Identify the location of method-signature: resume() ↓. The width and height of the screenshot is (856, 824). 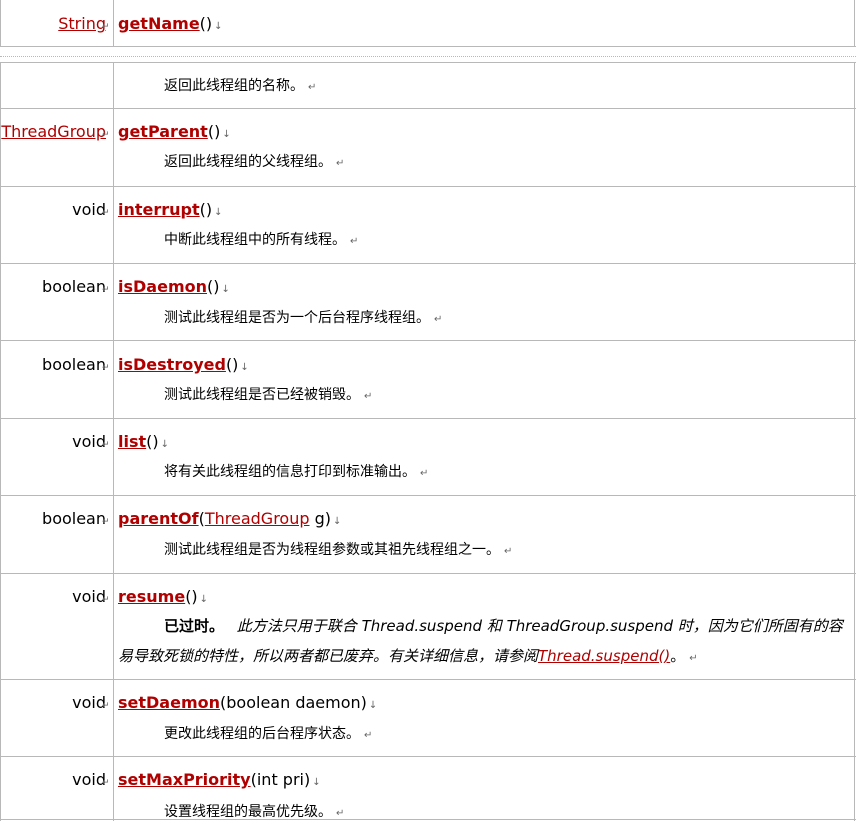
(163, 598).